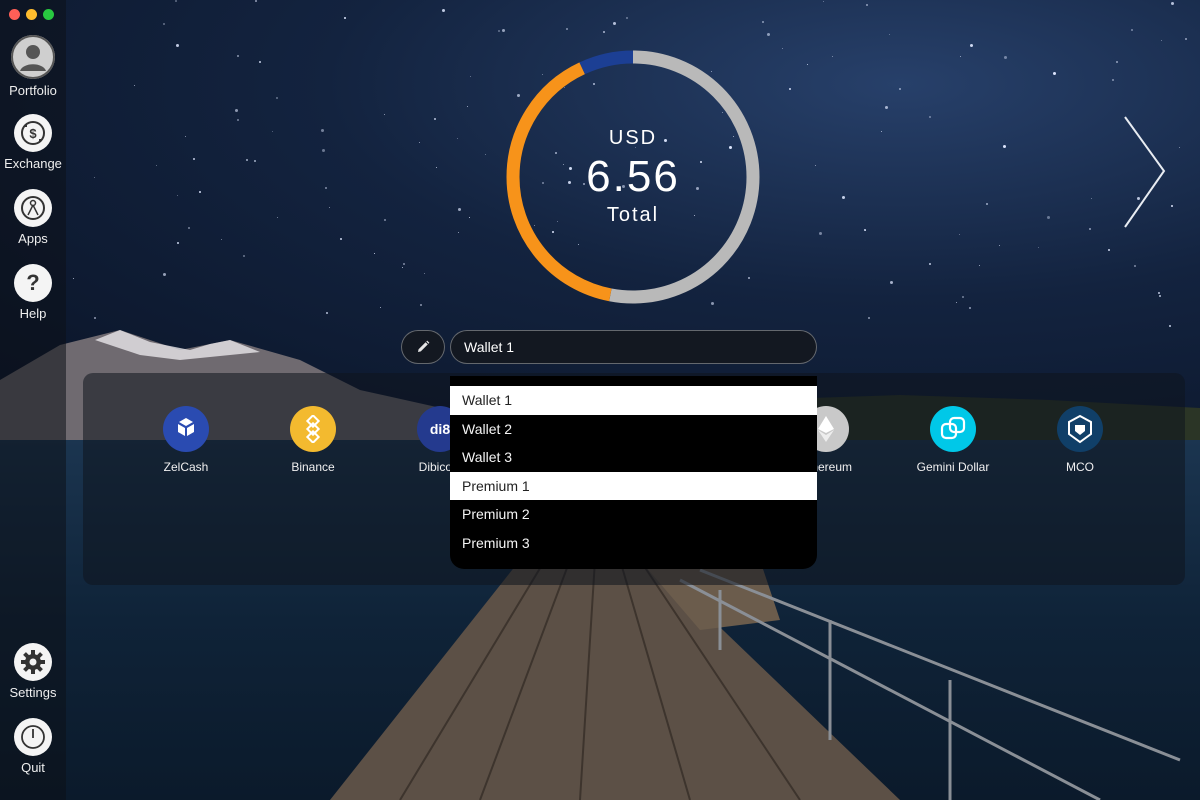 The width and height of the screenshot is (1200, 800). What do you see at coordinates (33, 163) in the screenshot?
I see `sidebar-item-label: Exchange` at bounding box center [33, 163].